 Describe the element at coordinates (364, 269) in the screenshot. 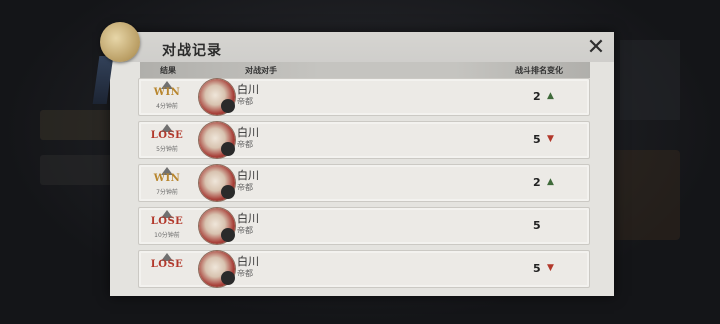

I see `record-row: LOSE 白川 帝都 5 ▼` at that location.